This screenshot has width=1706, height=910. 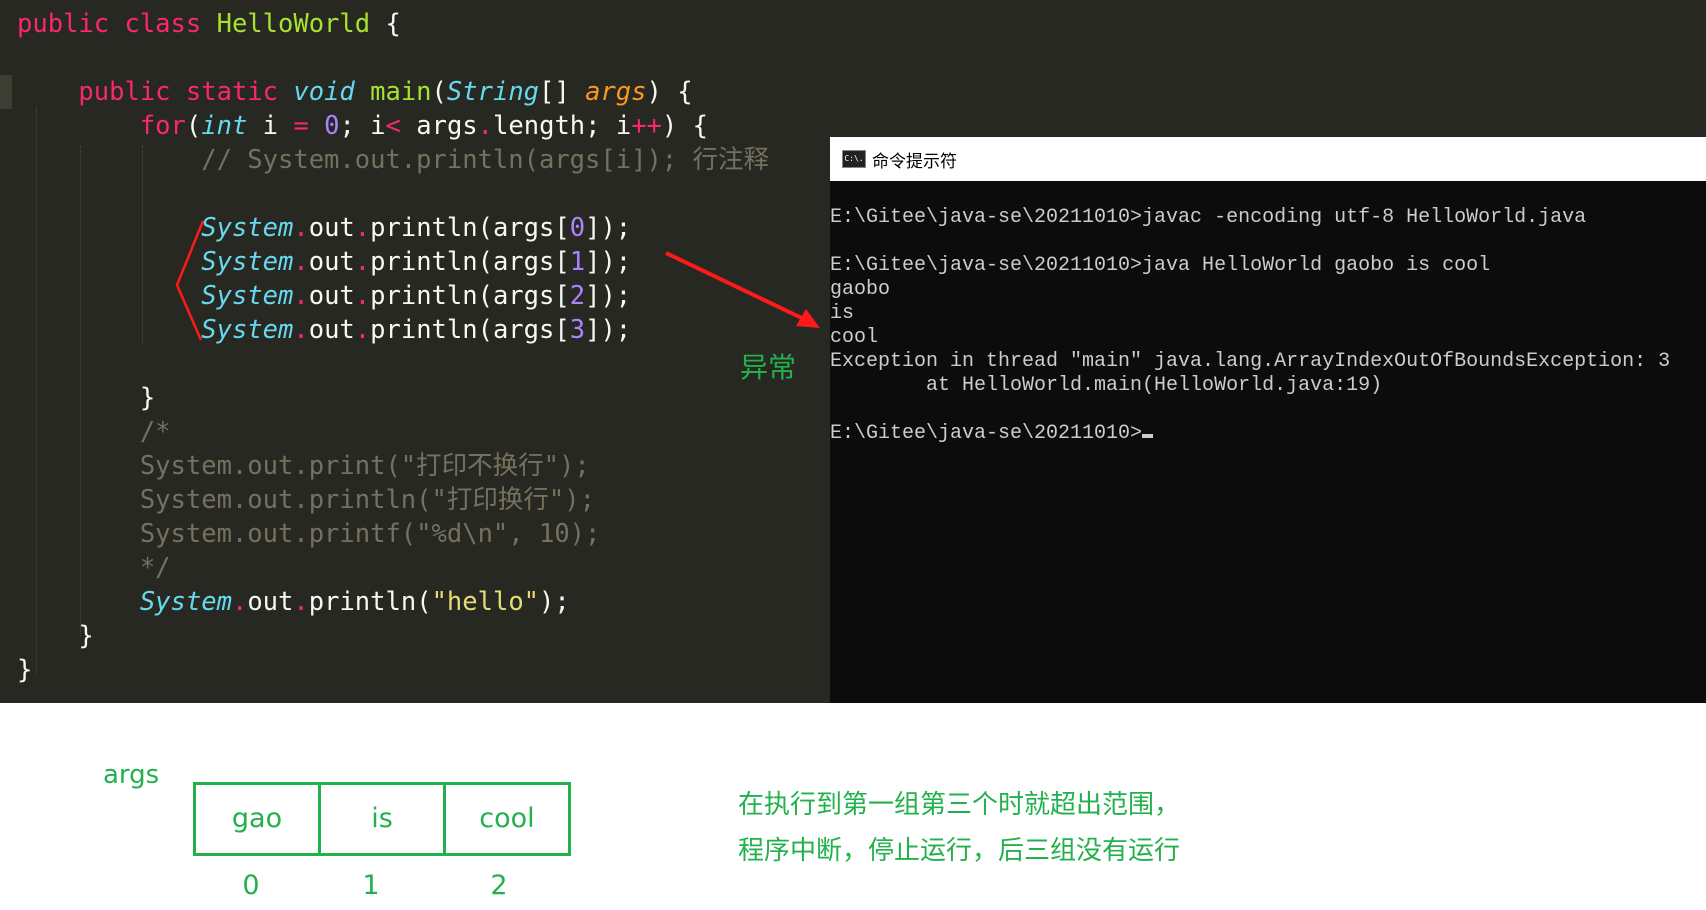 What do you see at coordinates (251, 885) in the screenshot?
I see `array-index: 0` at bounding box center [251, 885].